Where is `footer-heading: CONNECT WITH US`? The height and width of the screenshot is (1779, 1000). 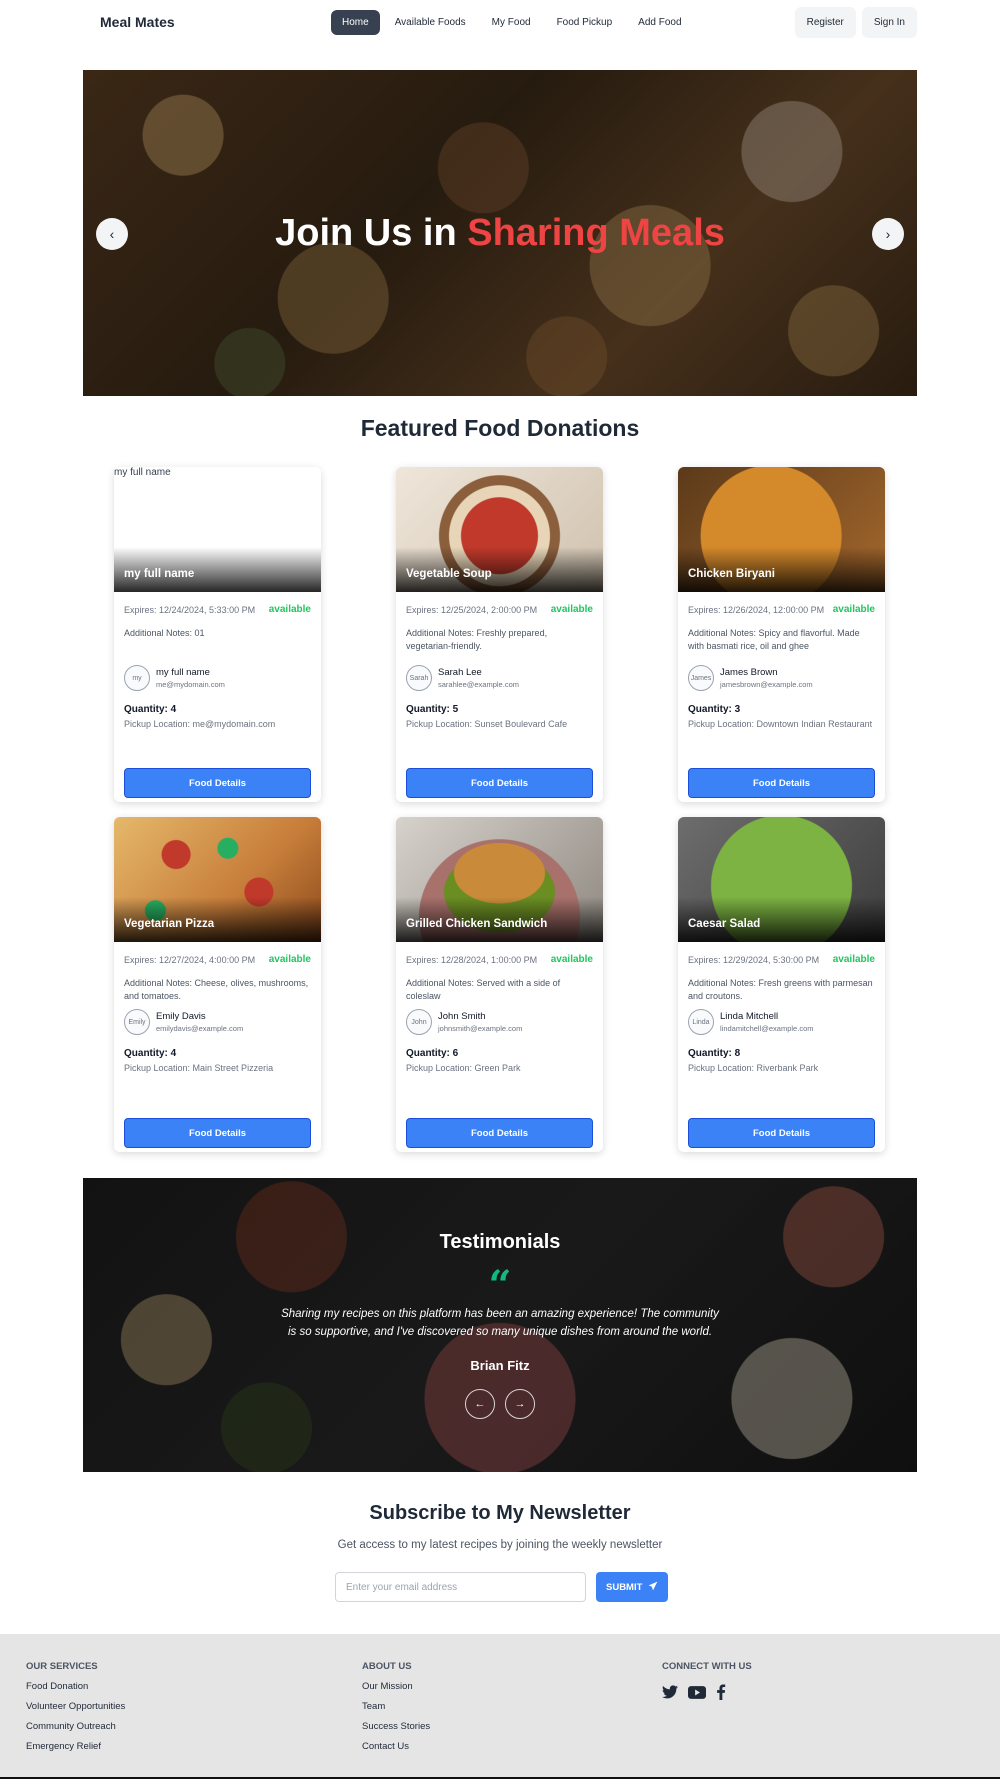
footer-heading: CONNECT WITH US is located at coordinates (707, 1666).